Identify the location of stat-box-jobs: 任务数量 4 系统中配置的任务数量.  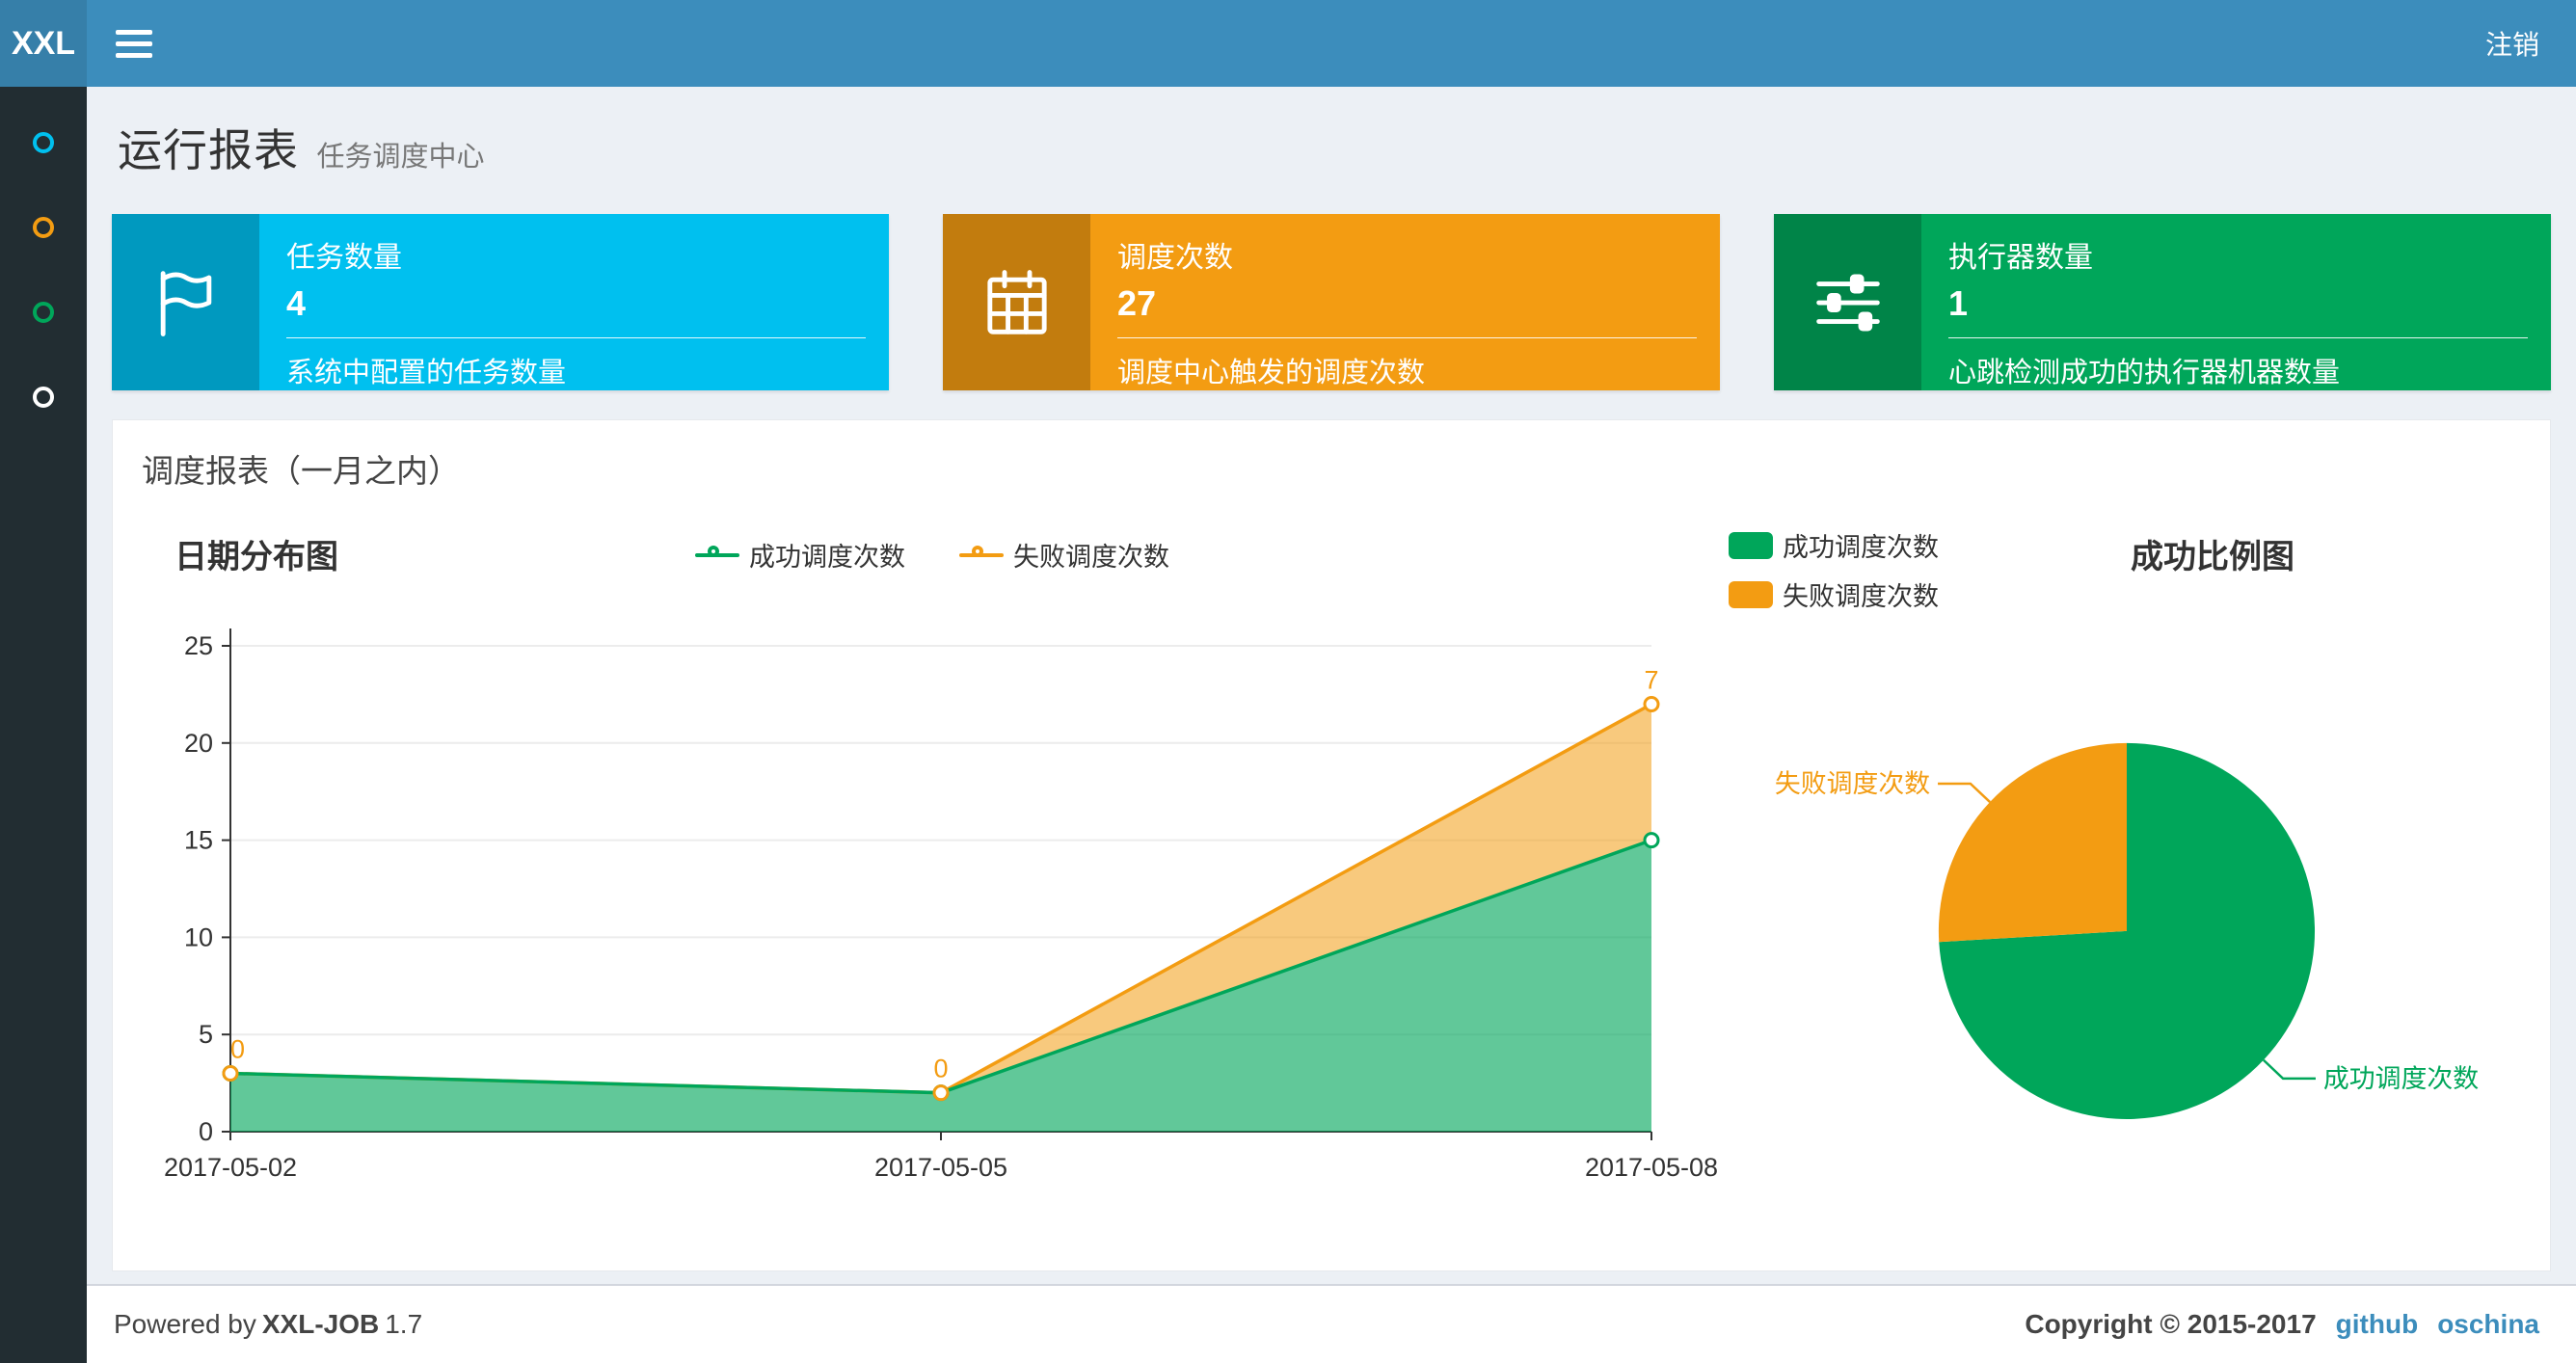
(501, 302).